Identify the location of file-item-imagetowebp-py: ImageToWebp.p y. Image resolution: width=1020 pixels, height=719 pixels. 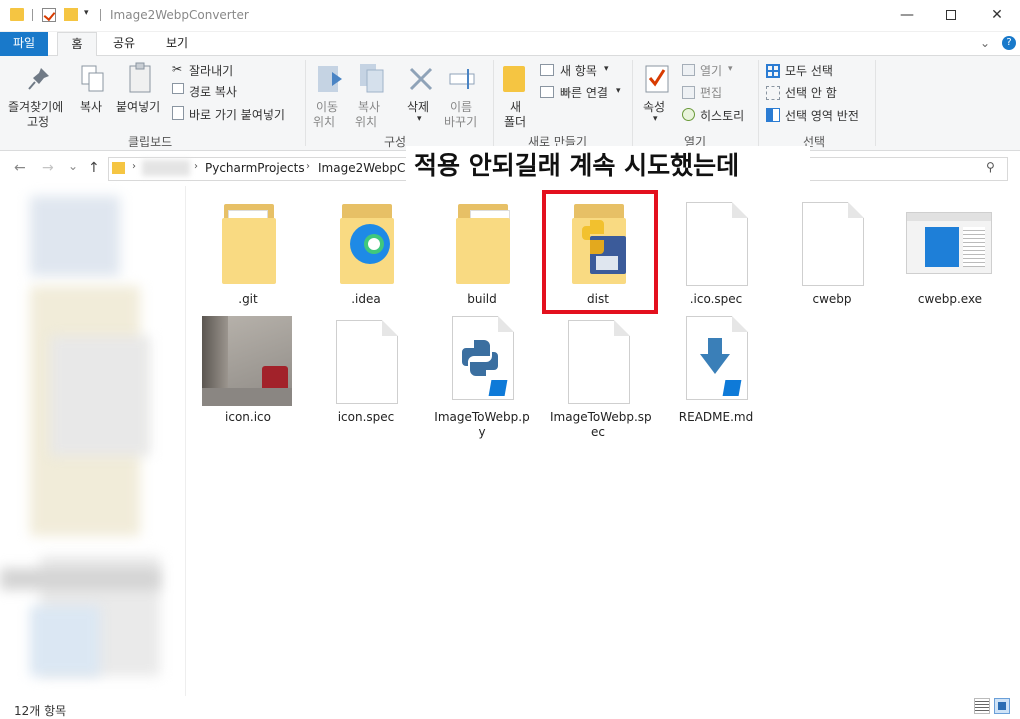
(482, 379).